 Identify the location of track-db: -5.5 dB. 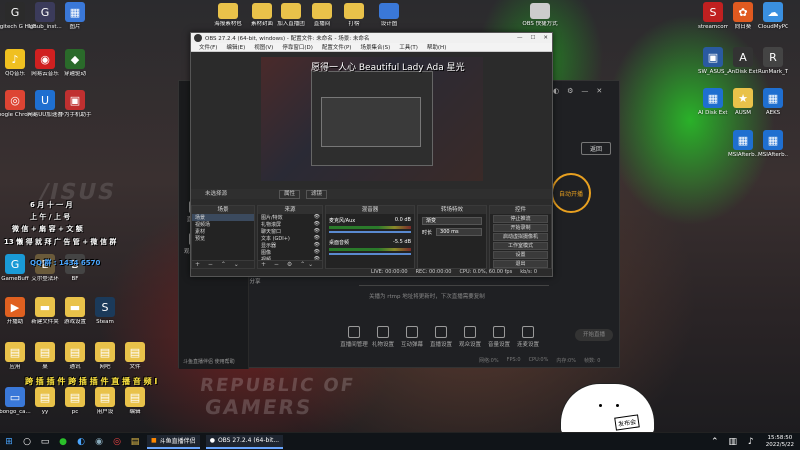
(402, 242).